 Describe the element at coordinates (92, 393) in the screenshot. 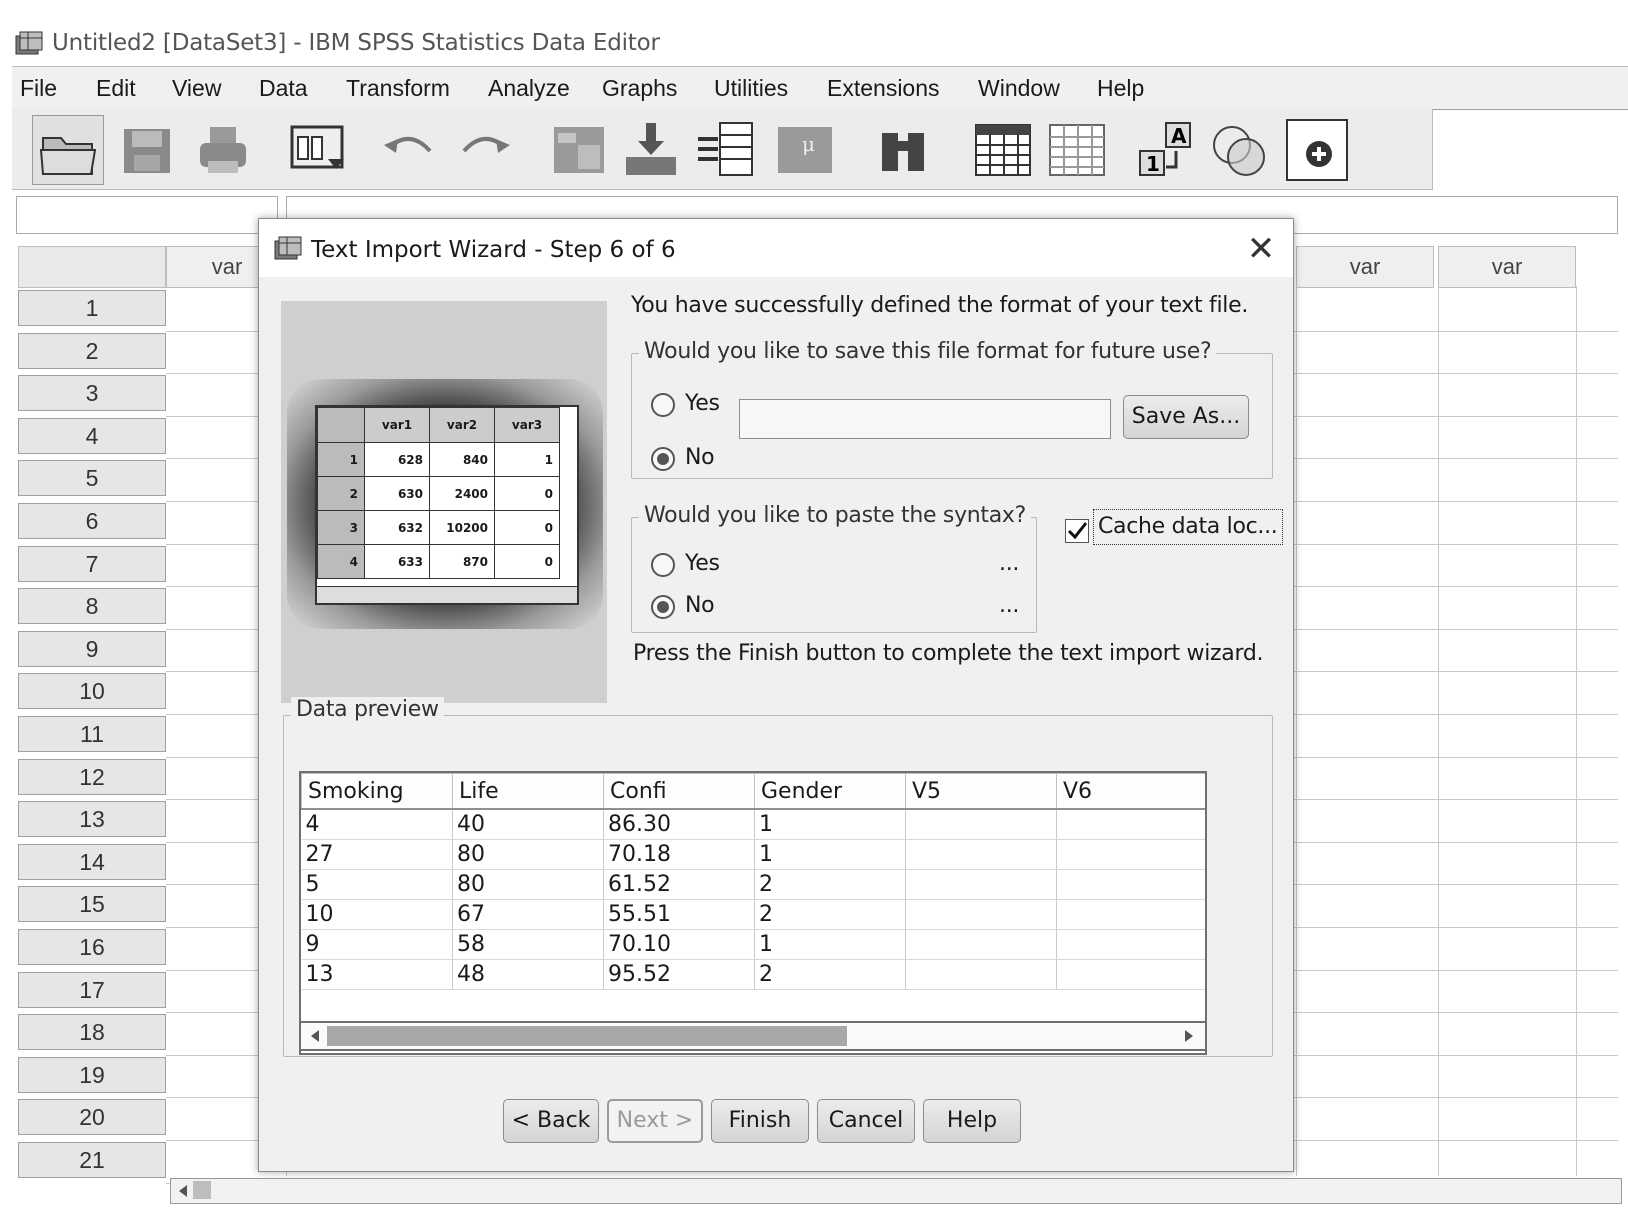

I see `row-header: 3` at that location.